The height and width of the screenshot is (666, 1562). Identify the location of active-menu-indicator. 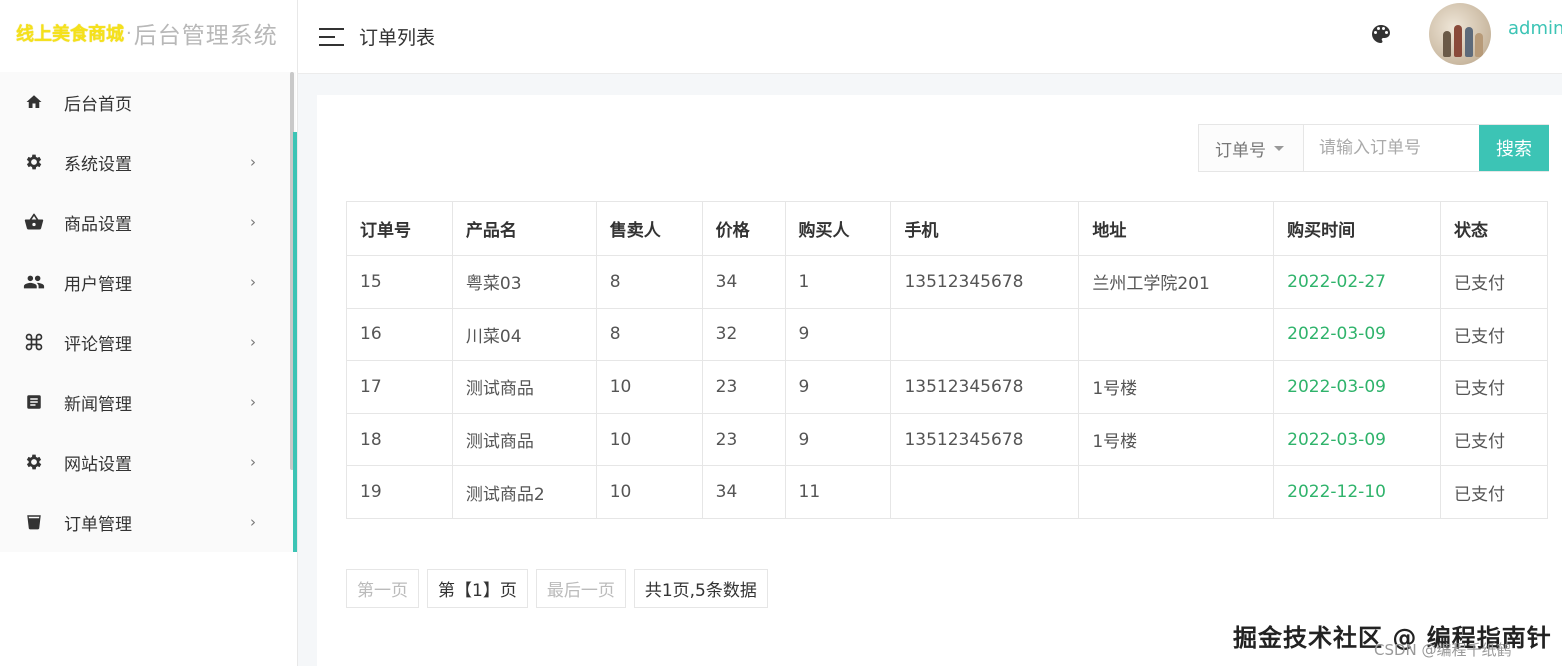
(295, 342).